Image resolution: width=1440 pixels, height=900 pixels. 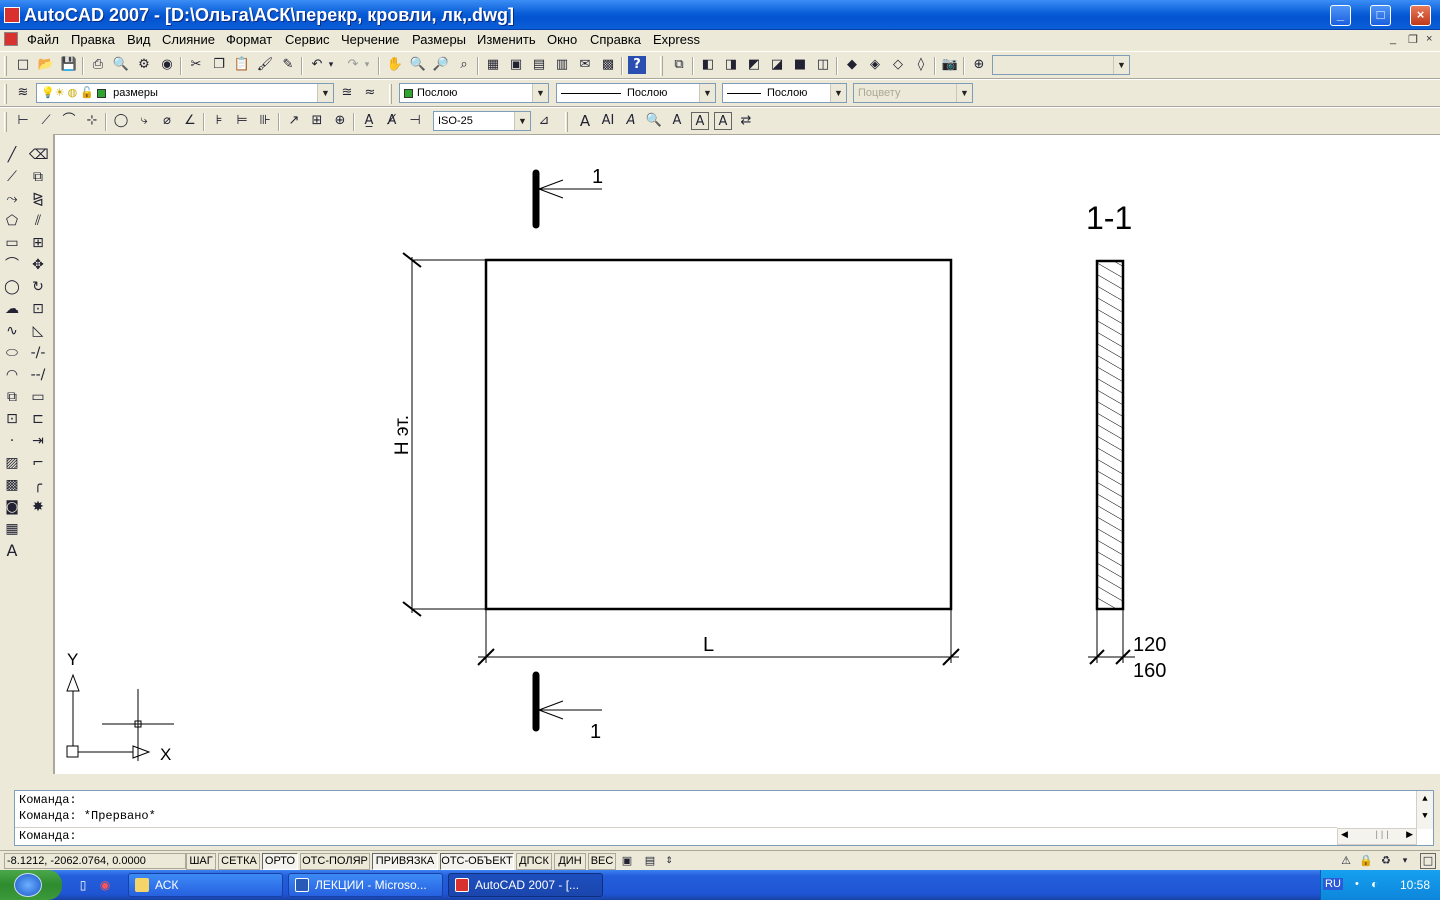 What do you see at coordinates (608, 121) in the screenshot?
I see `single-line-text-icon: AI` at bounding box center [608, 121].